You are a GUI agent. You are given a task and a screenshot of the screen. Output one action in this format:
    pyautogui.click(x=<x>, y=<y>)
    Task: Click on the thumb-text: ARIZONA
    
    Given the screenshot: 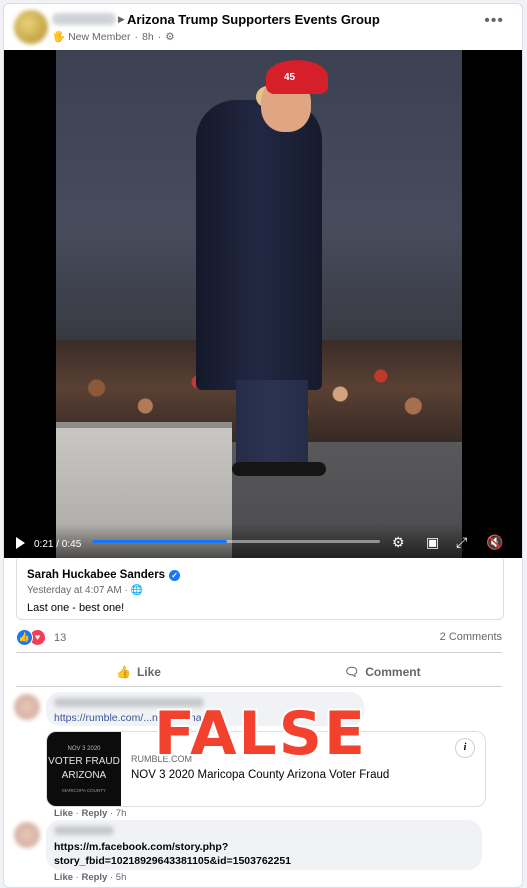 What is the action you would take?
    pyautogui.click(x=84, y=775)
    